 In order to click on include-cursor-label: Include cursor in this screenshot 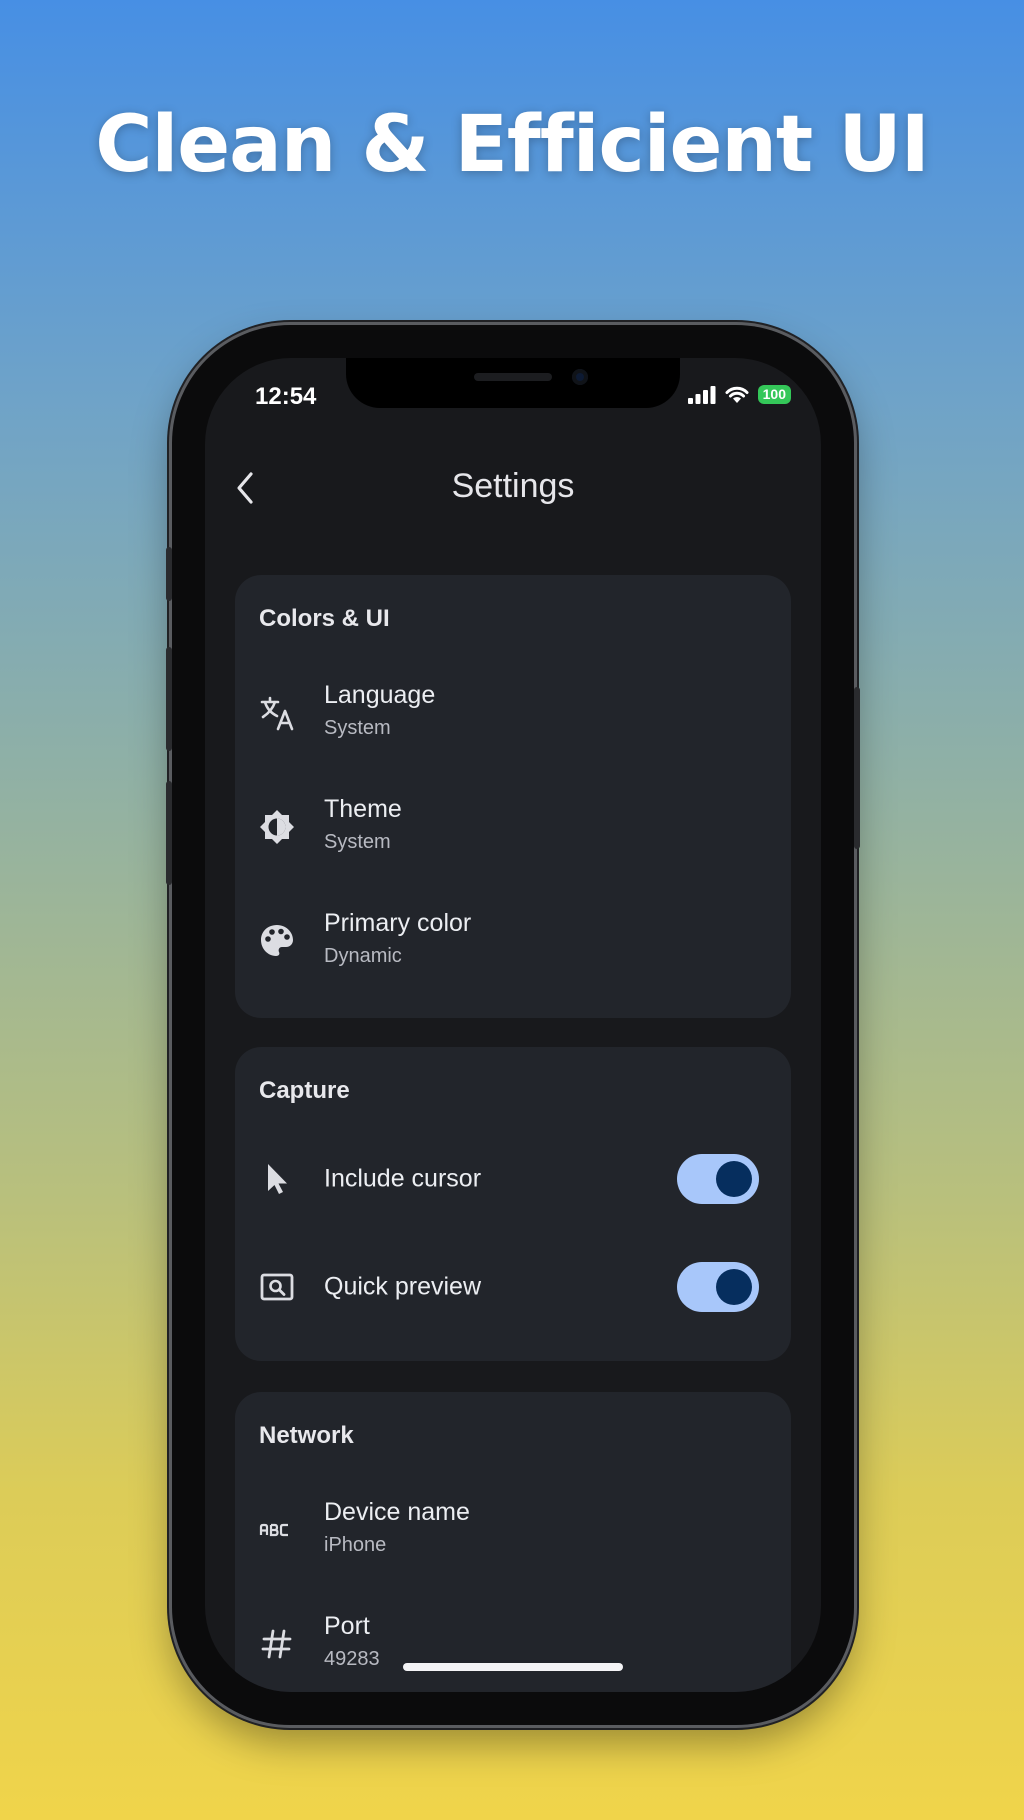, I will do `click(403, 1178)`.